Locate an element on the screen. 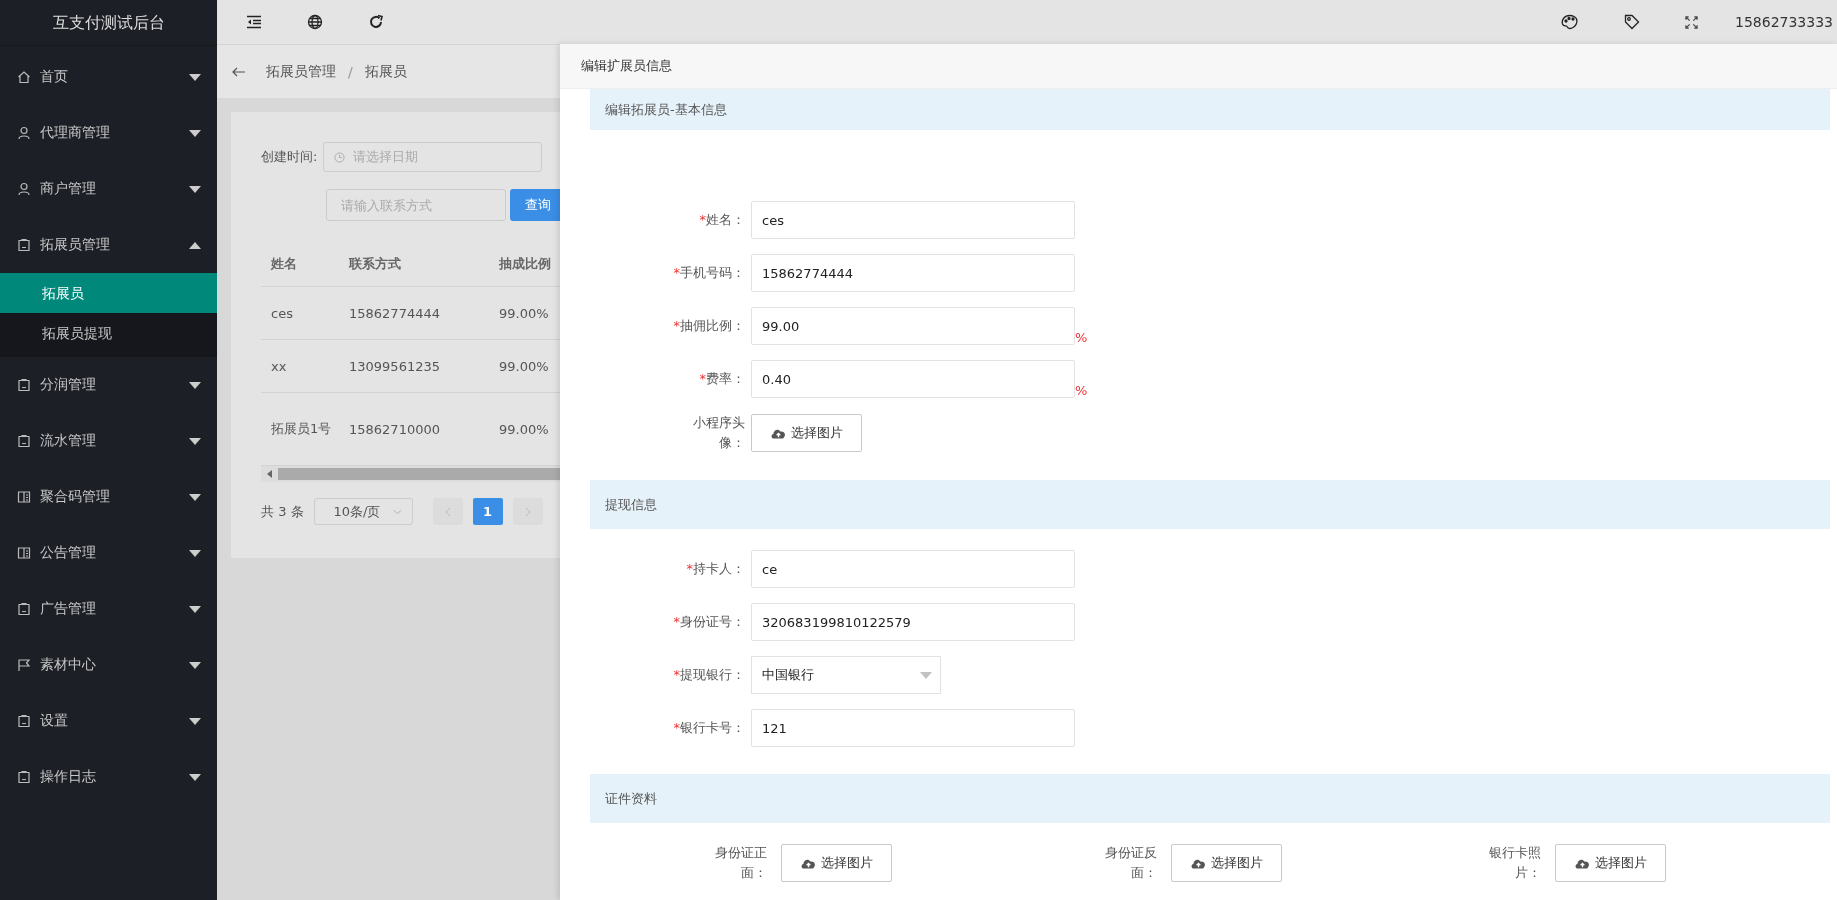  chevron-right-icon is located at coordinates (527, 511).